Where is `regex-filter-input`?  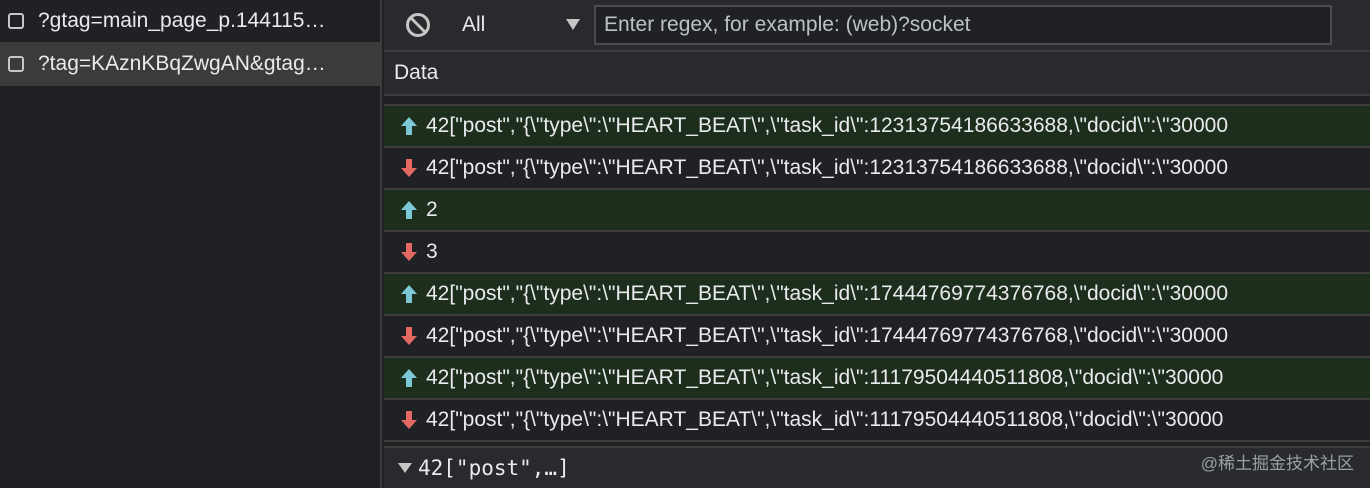
regex-filter-input is located at coordinates (963, 25).